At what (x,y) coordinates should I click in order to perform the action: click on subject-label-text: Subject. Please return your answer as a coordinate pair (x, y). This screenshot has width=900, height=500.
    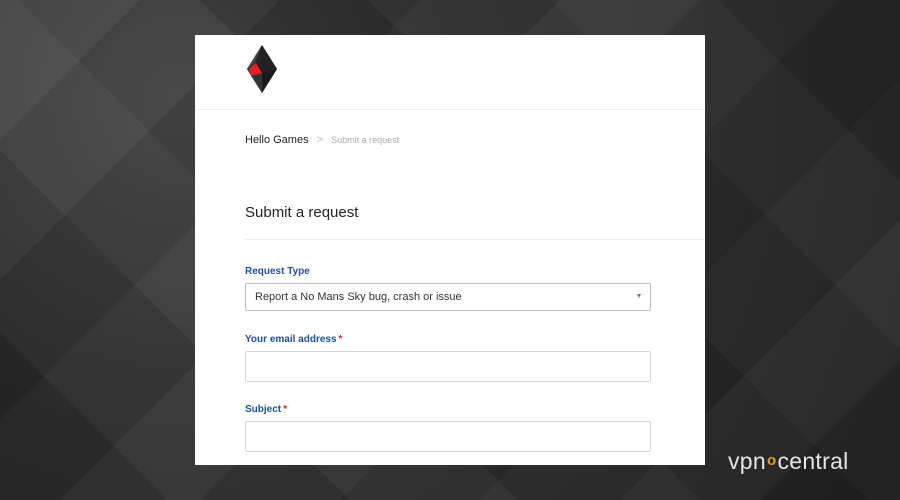
    Looking at the image, I should click on (263, 409).